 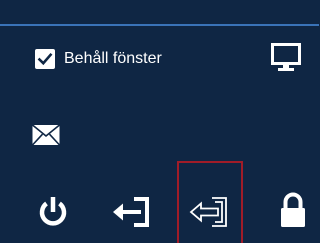 I want to click on logout-button, so click(x=132, y=212).